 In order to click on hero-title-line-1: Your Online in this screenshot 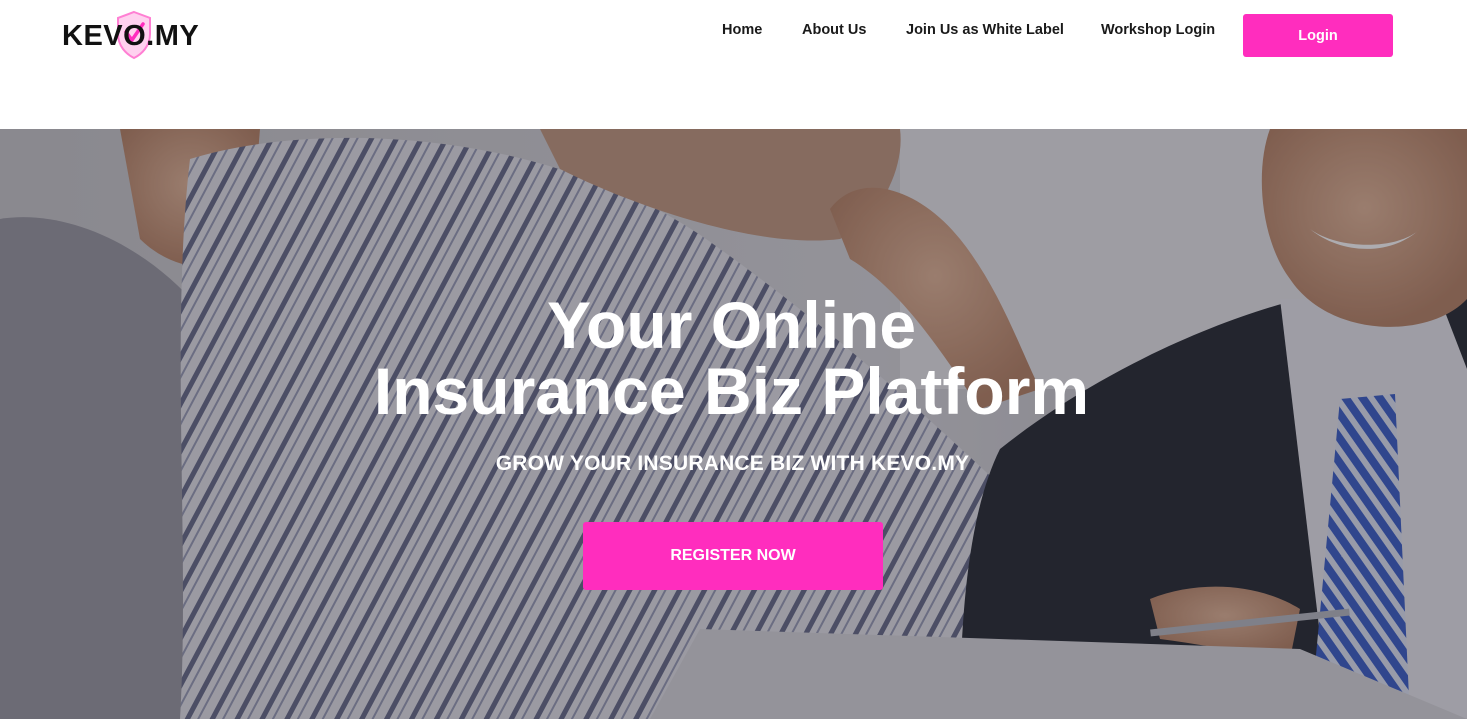, I will do `click(731, 325)`.